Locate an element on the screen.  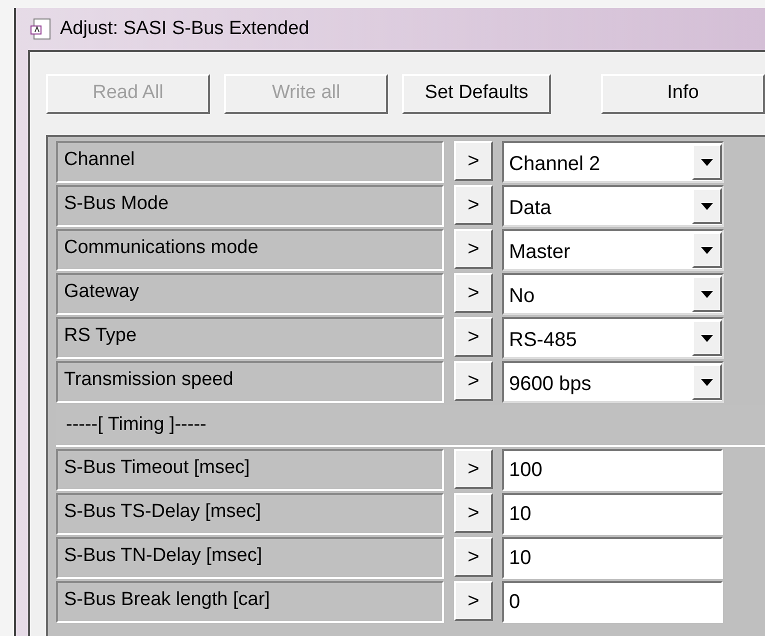
dropdown: 9600 bps is located at coordinates (613, 382).